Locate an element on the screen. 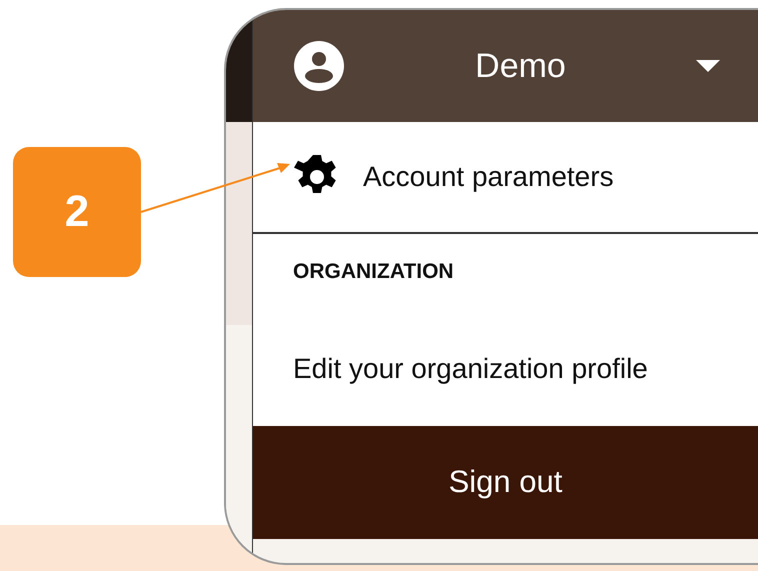 The height and width of the screenshot is (571, 758). callout-badge: 2 is located at coordinates (77, 212).